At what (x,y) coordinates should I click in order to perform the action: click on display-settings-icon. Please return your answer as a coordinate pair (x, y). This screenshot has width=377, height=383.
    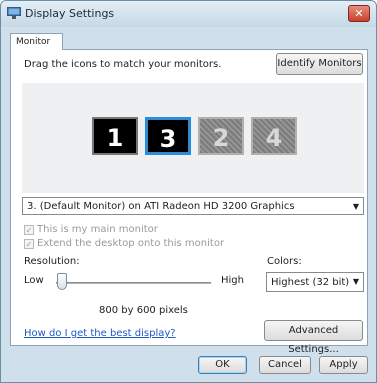
    Looking at the image, I should click on (14, 13).